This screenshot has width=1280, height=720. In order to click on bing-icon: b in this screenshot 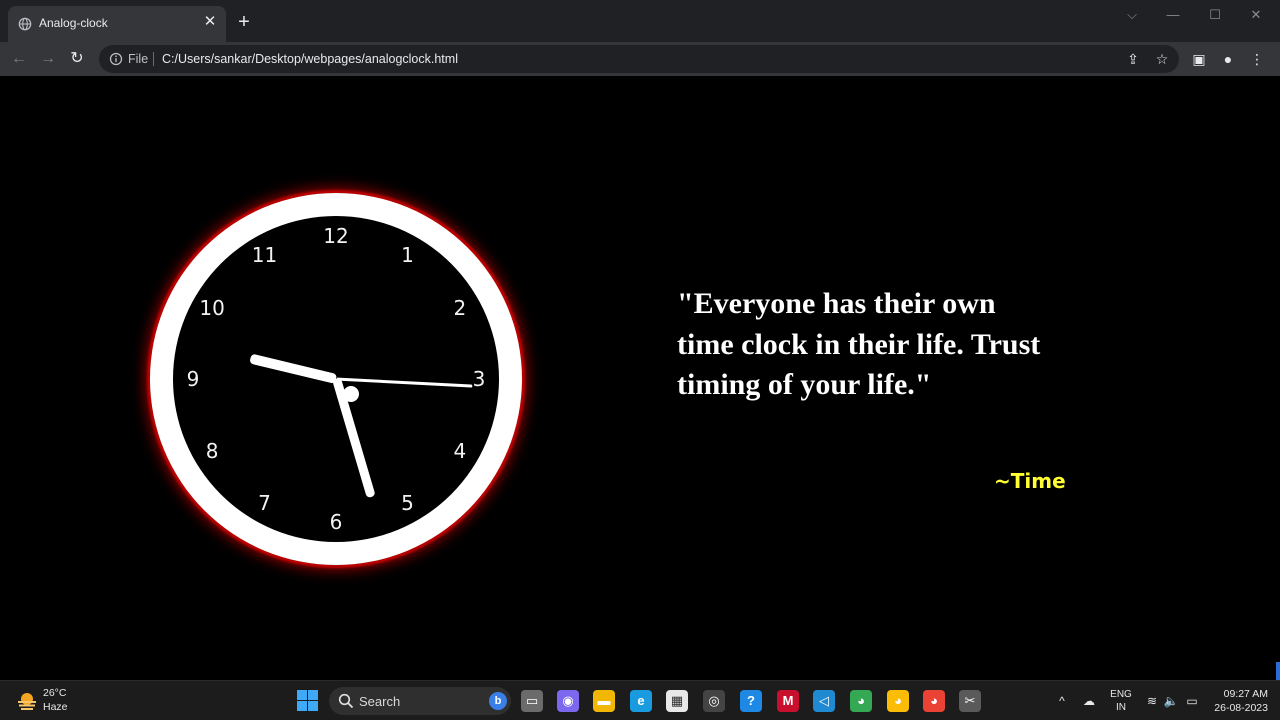, I will do `click(498, 701)`.